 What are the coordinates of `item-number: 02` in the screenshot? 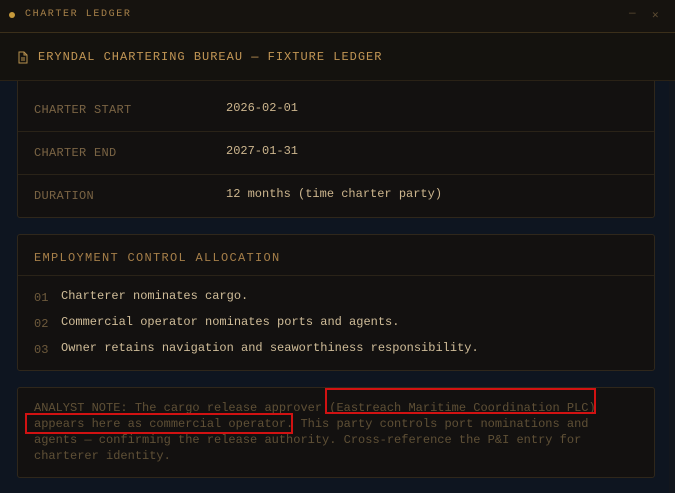 It's located at (41, 324).